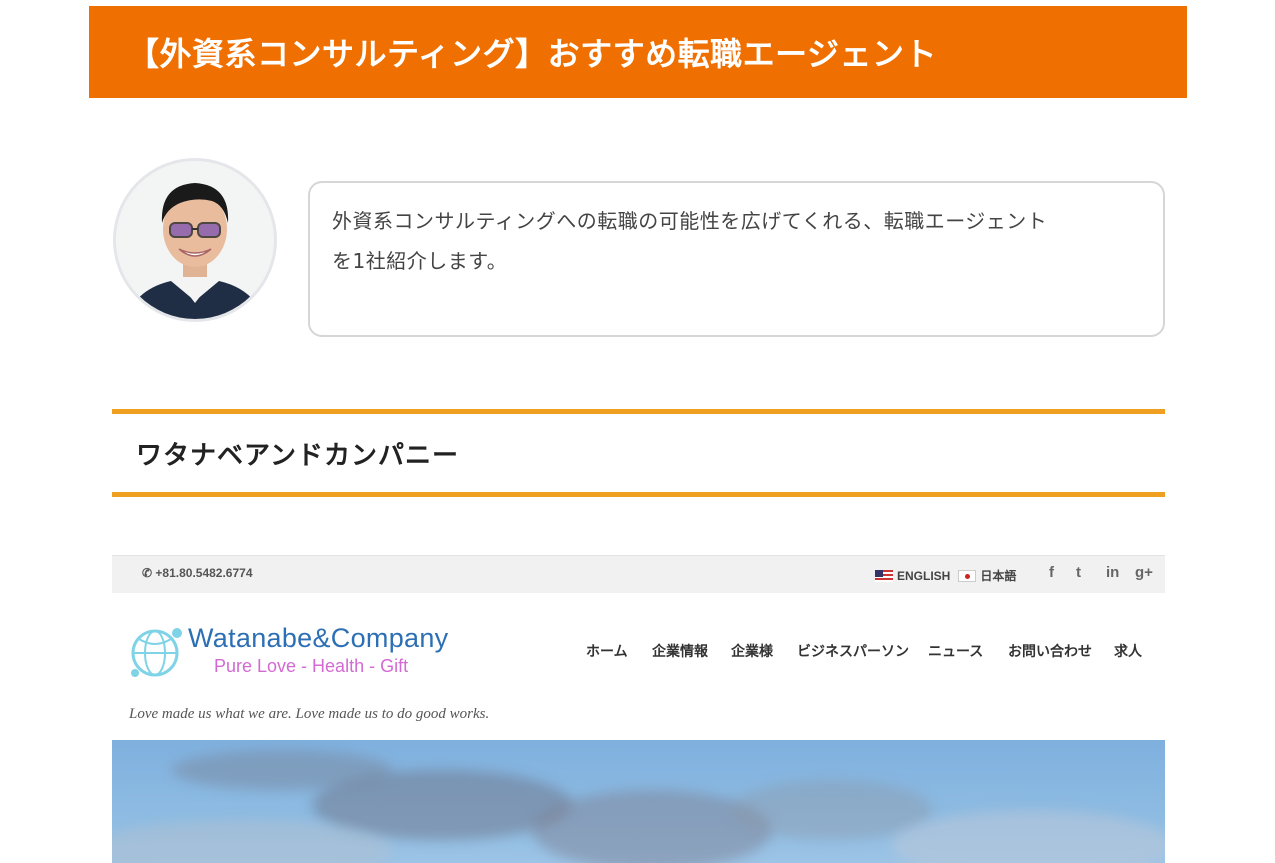 The image size is (1275, 863). Describe the element at coordinates (752, 652) in the screenshot. I see `site-nav-clients: 企業様` at that location.